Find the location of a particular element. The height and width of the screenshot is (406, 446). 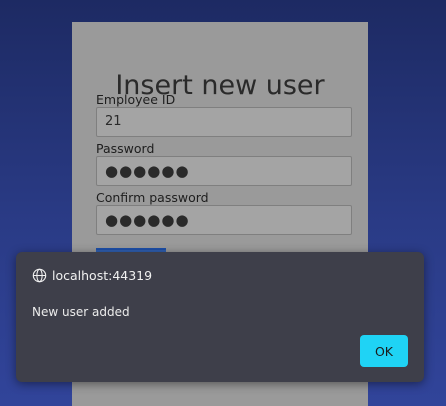

employee-id-field: 21 is located at coordinates (224, 122).